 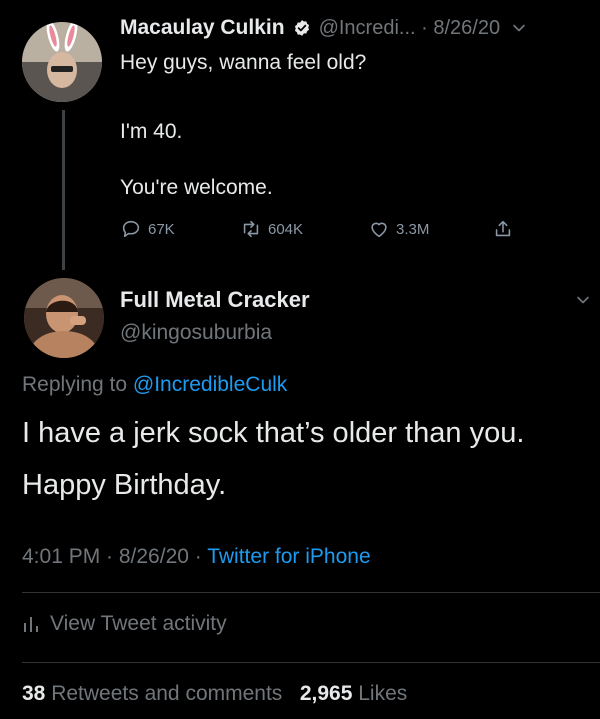 I want to click on like-button: 3.3M, so click(x=398, y=229).